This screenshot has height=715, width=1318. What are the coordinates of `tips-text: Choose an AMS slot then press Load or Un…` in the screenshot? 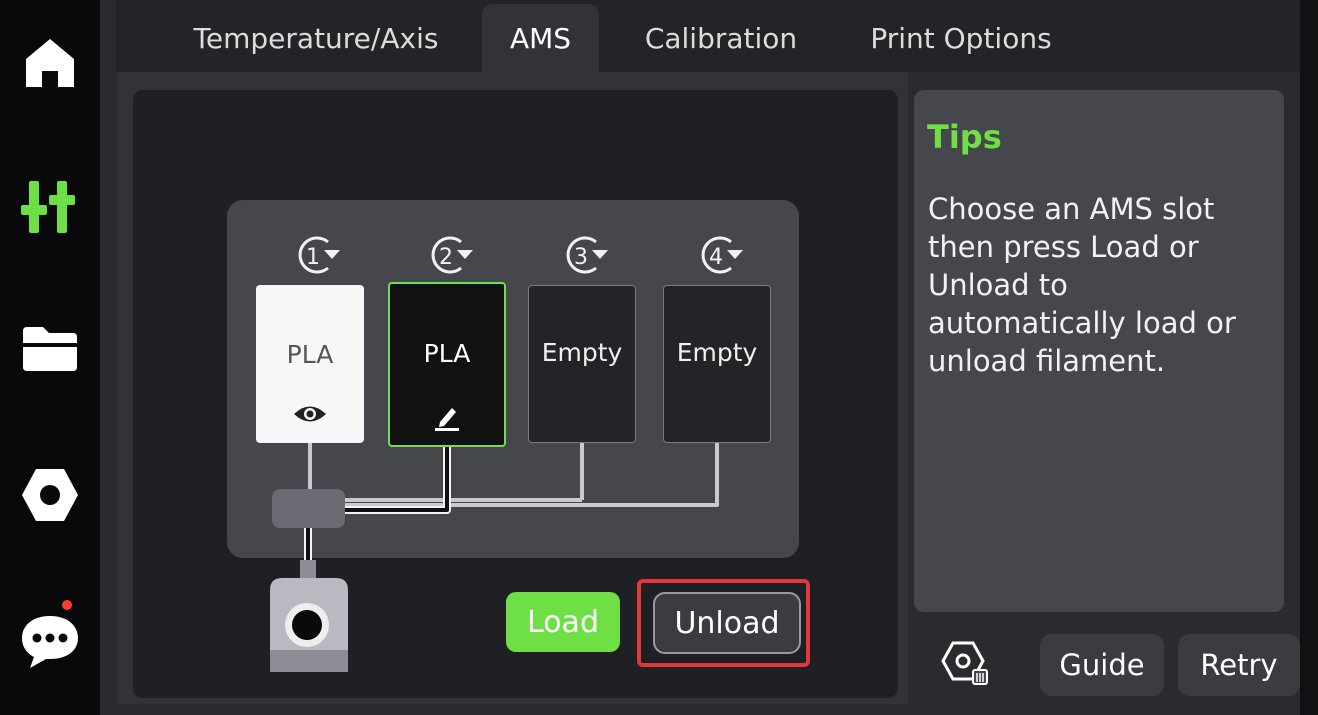 It's located at (1082, 285).